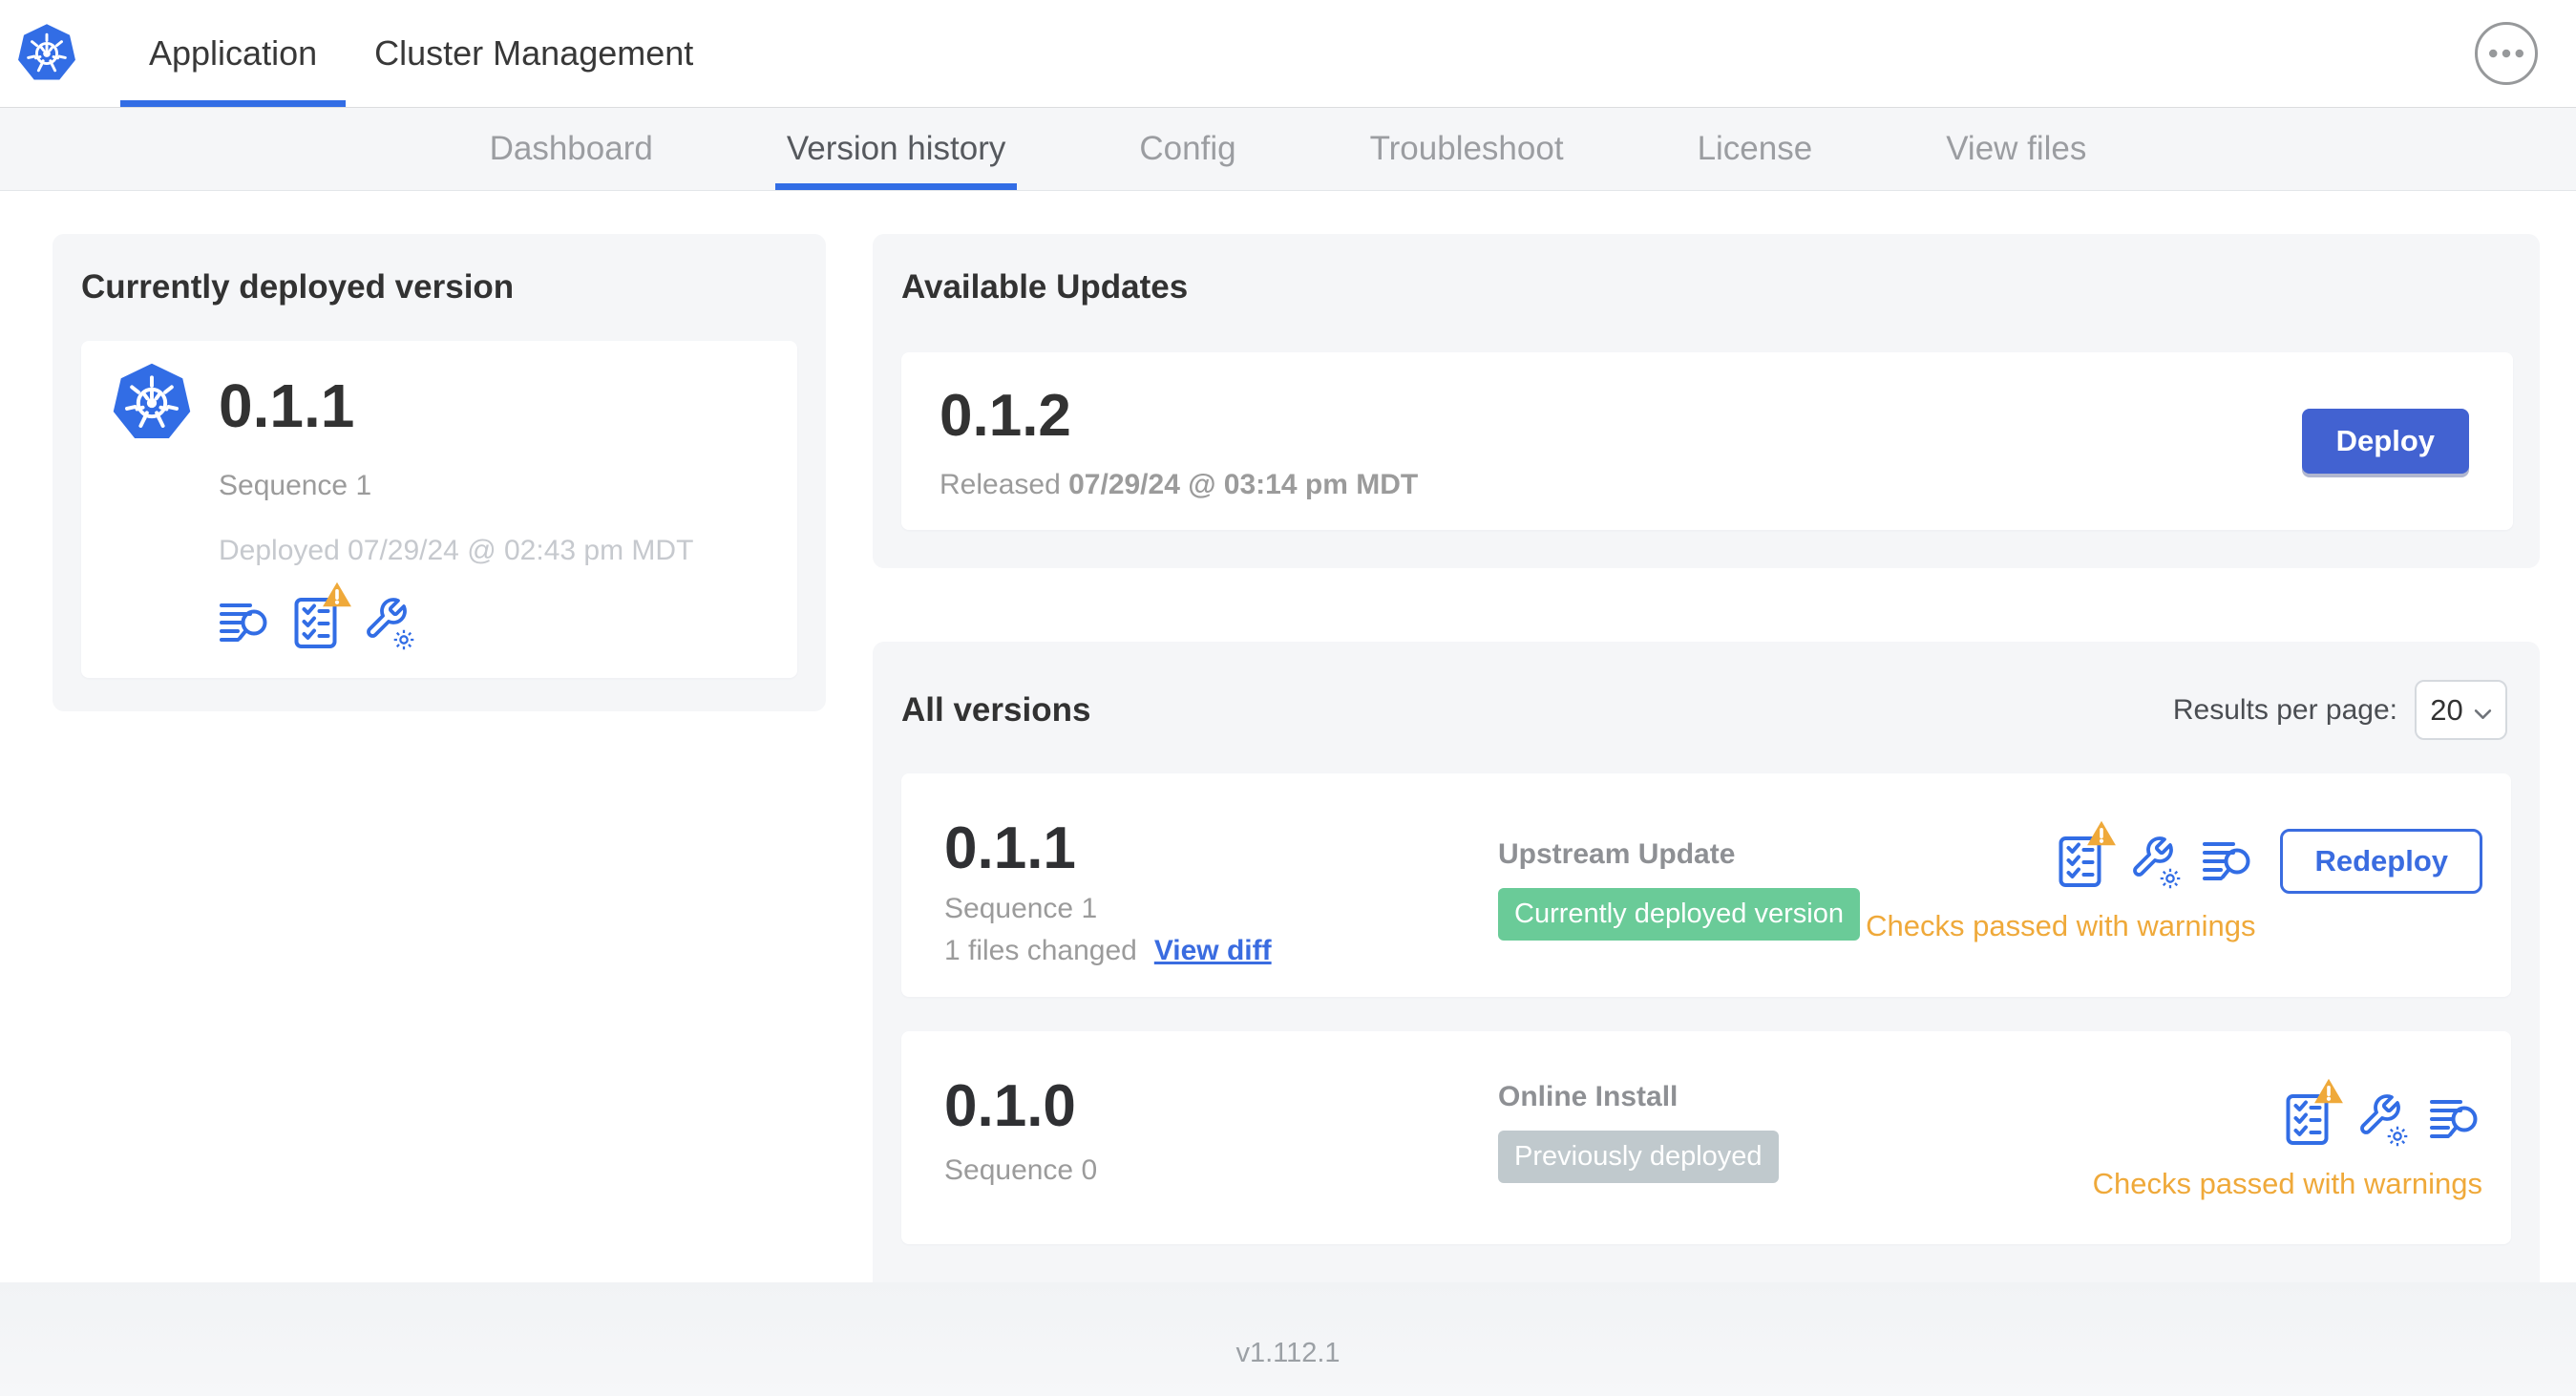  I want to click on results-per-page: Results per page: 20, so click(2339, 710).